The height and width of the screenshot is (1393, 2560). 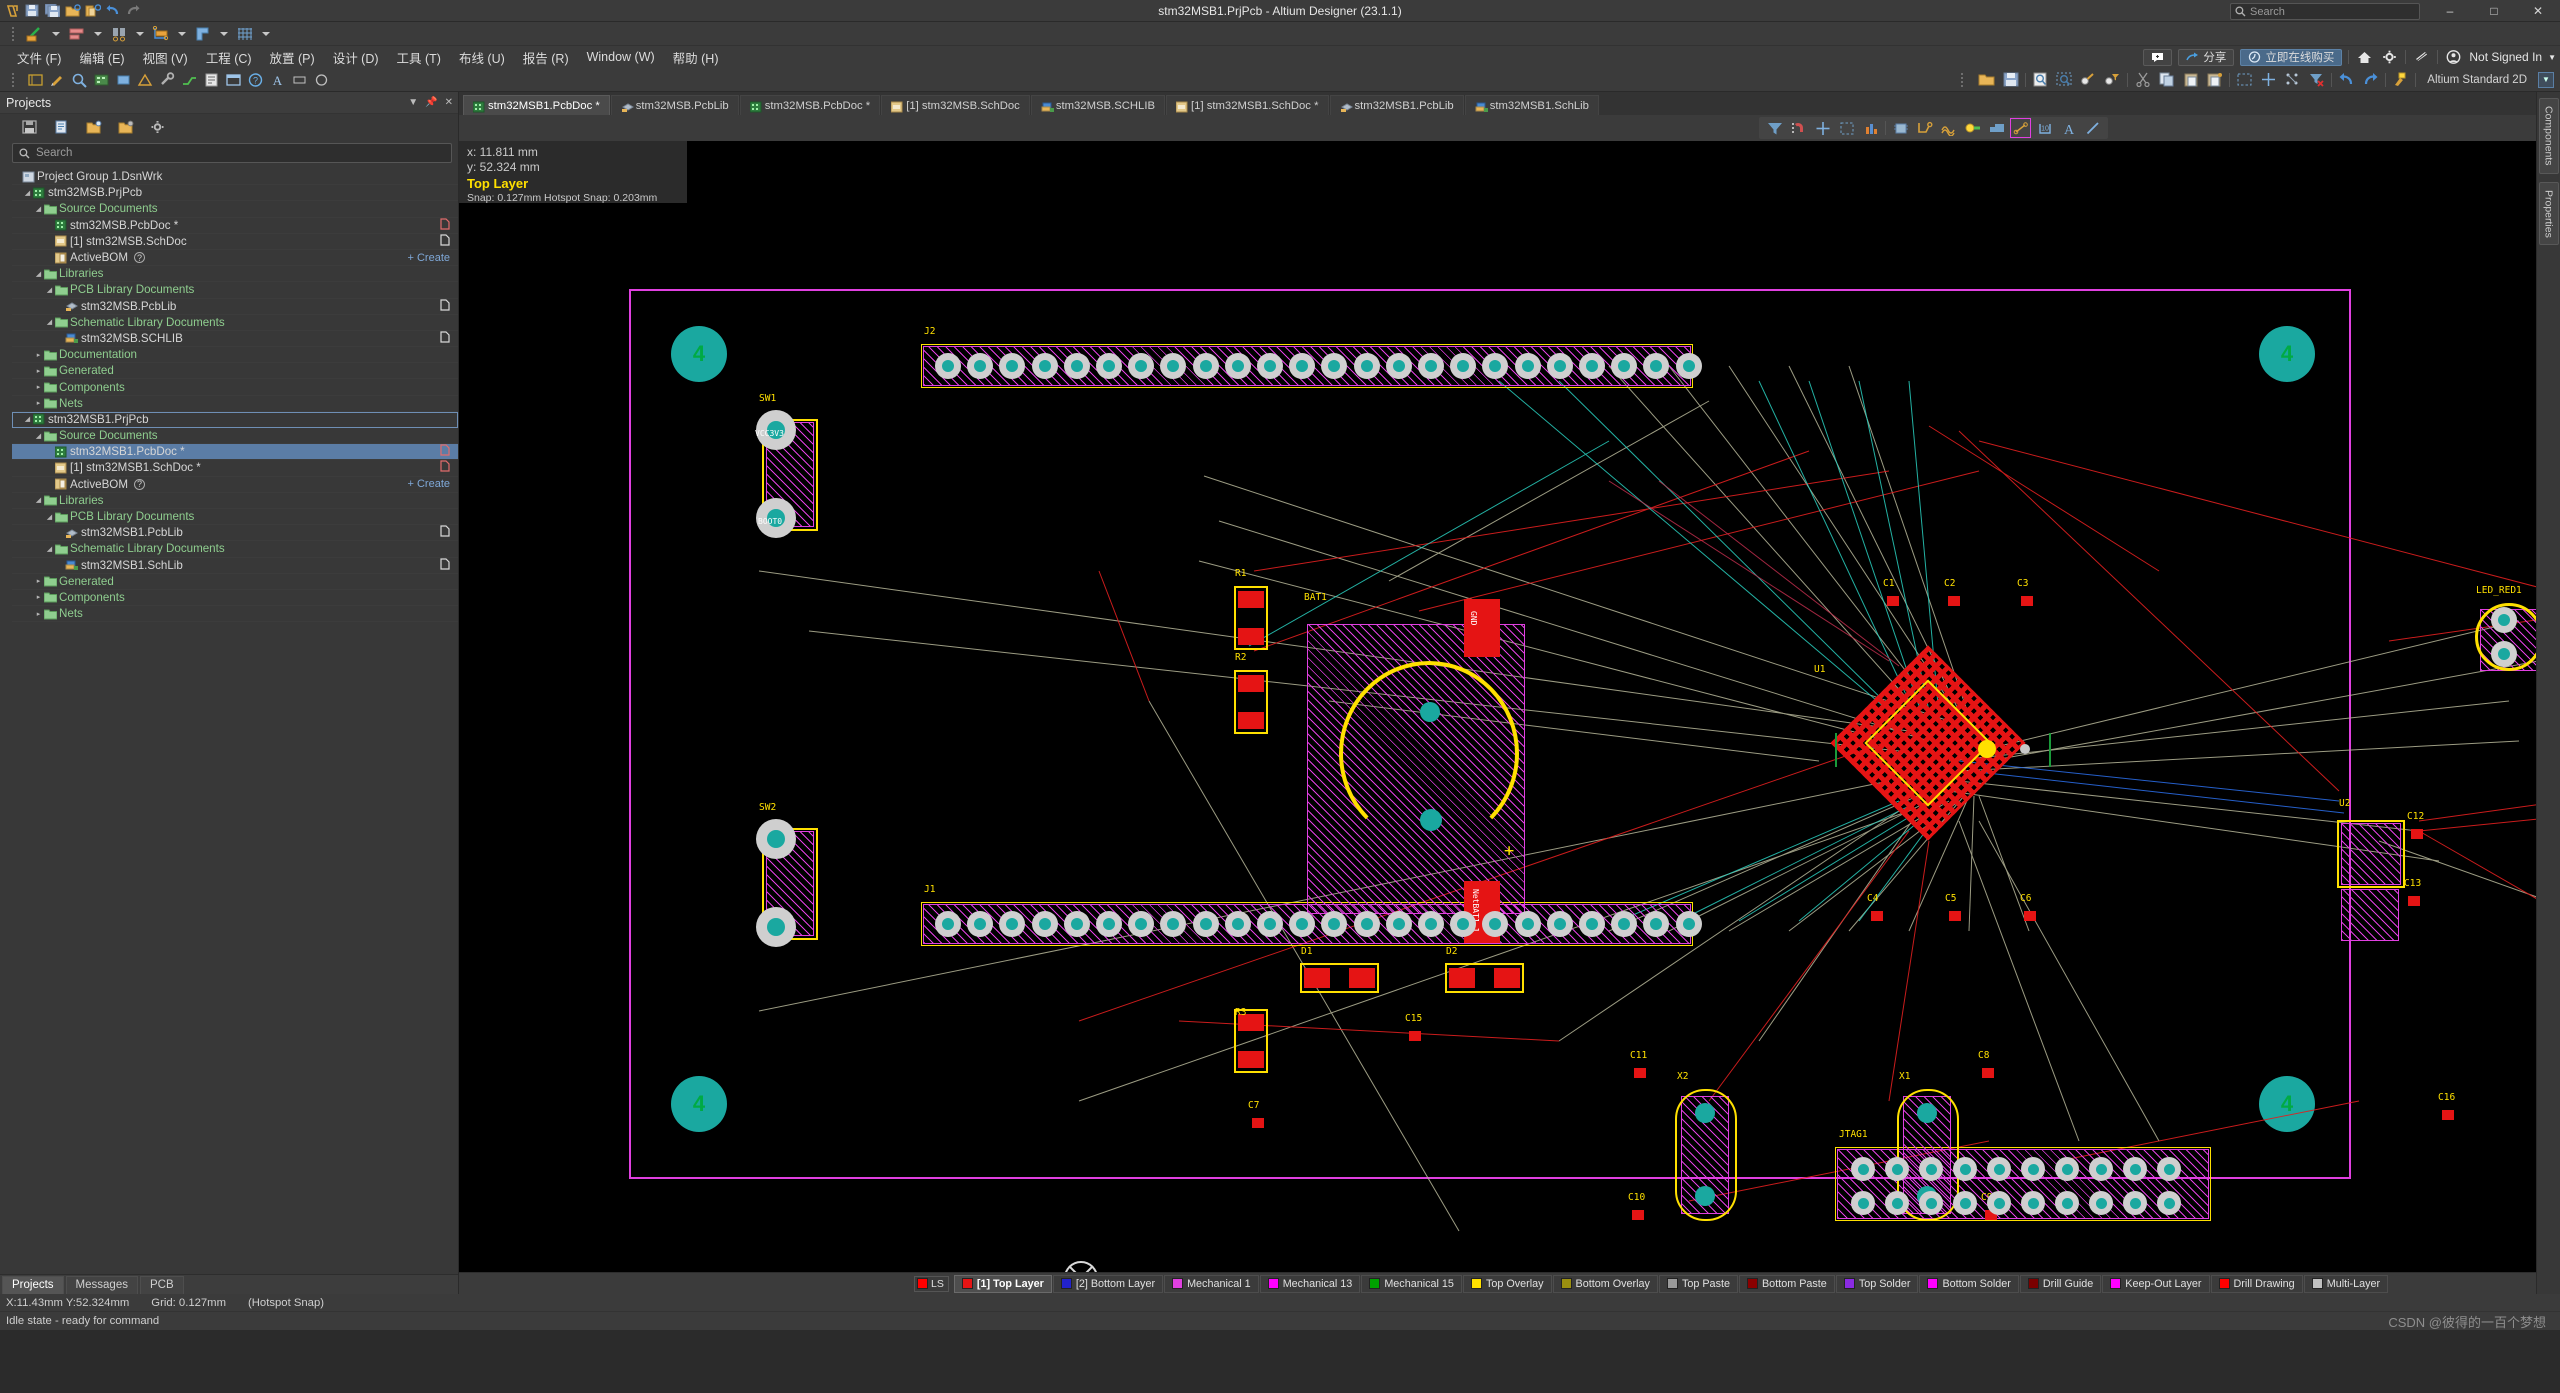 I want to click on projects-search-input: Search, so click(x=232, y=153).